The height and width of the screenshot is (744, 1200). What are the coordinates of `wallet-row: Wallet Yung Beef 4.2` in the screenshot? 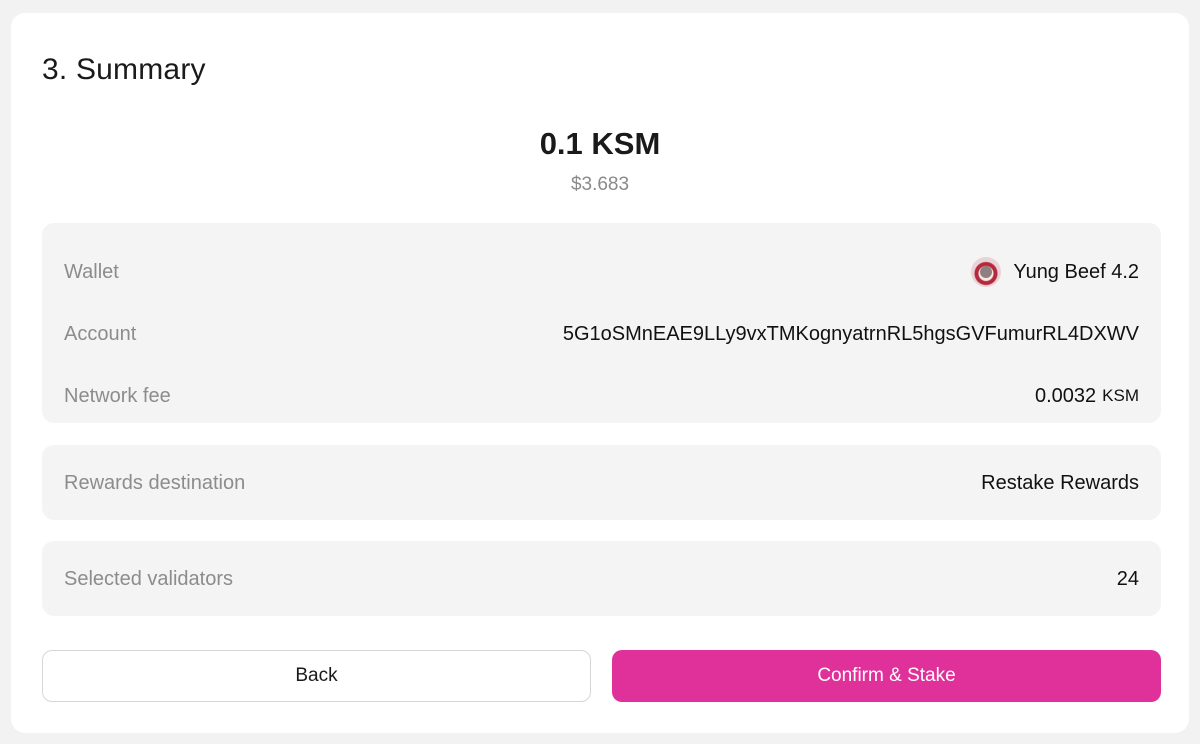 It's located at (601, 272).